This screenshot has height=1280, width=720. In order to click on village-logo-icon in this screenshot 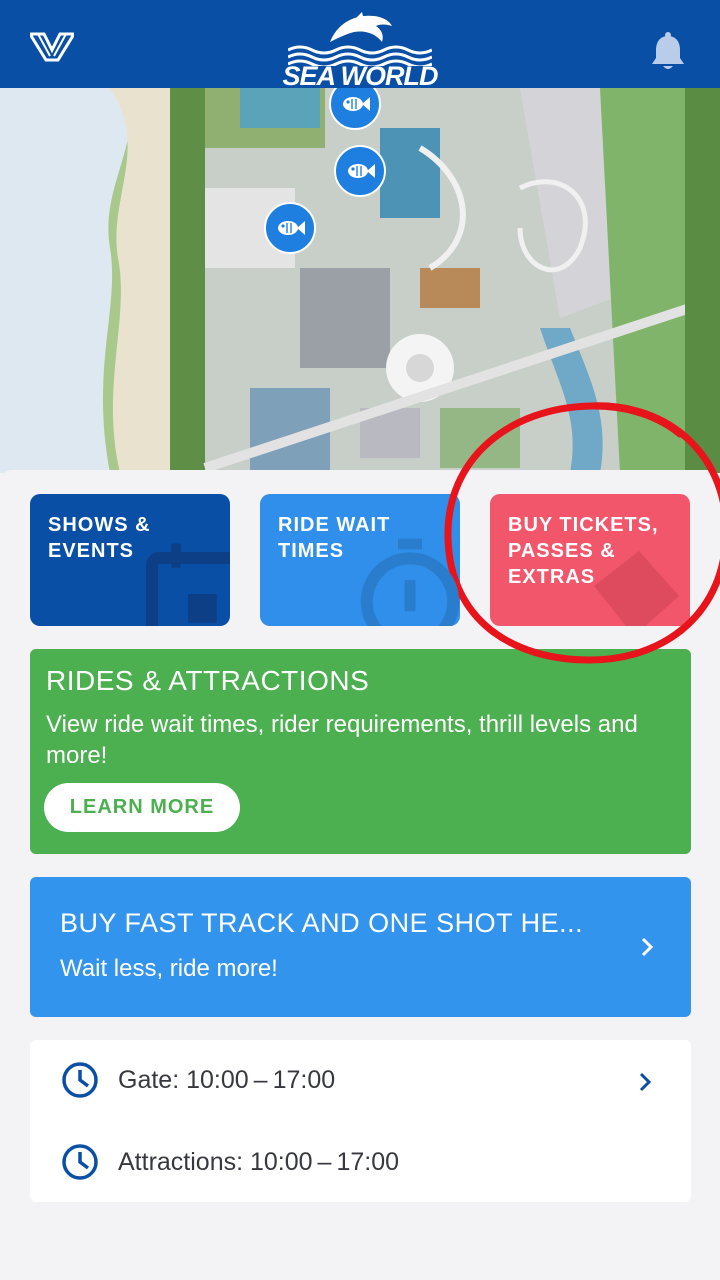, I will do `click(52, 46)`.